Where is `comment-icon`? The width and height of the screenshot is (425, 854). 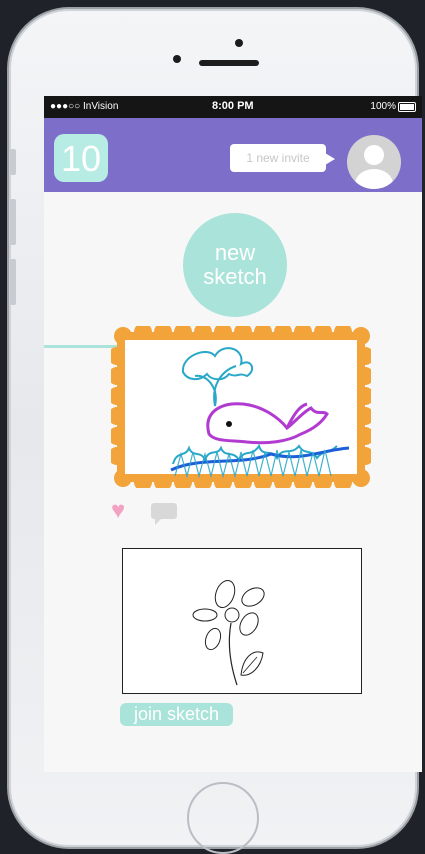 comment-icon is located at coordinates (164, 514).